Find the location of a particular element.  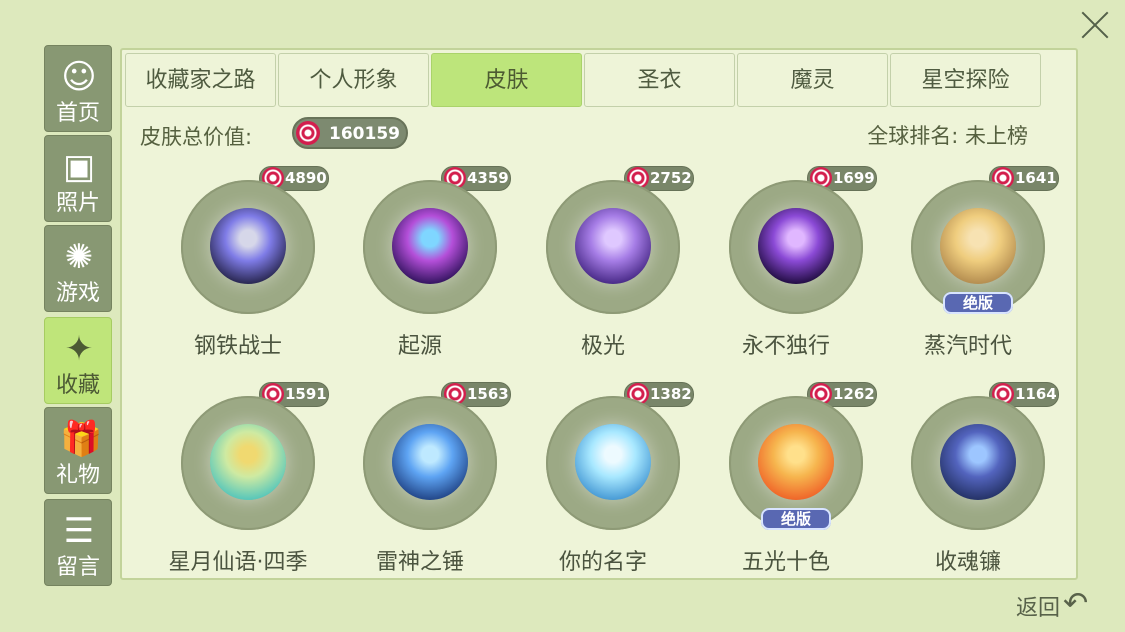

back-button: 返回 ↶ is located at coordinates (1050, 605).